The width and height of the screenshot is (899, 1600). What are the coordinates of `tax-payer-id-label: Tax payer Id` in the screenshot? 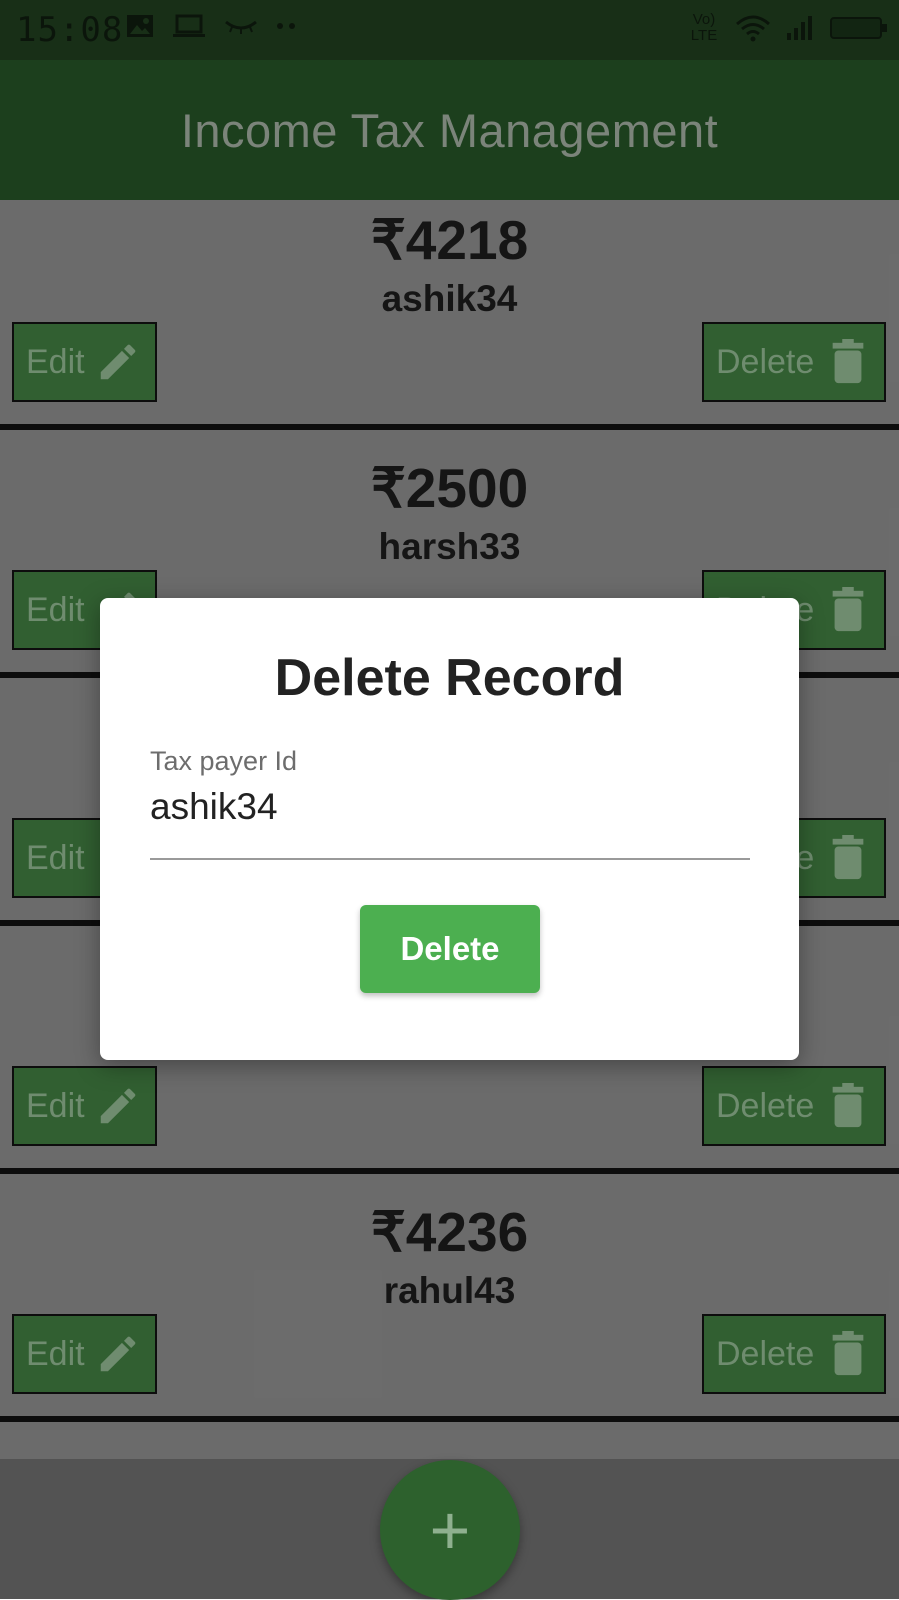 It's located at (224, 761).